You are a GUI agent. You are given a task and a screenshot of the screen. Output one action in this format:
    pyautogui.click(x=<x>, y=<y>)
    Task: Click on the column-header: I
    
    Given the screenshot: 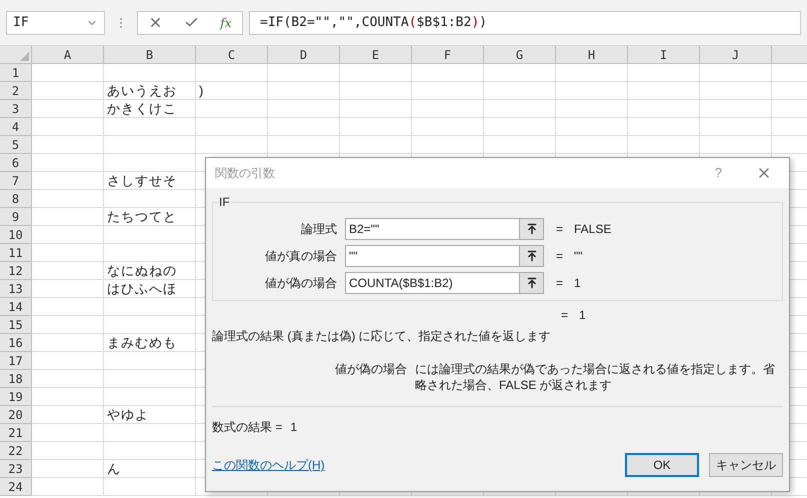 What is the action you would take?
    pyautogui.click(x=664, y=55)
    